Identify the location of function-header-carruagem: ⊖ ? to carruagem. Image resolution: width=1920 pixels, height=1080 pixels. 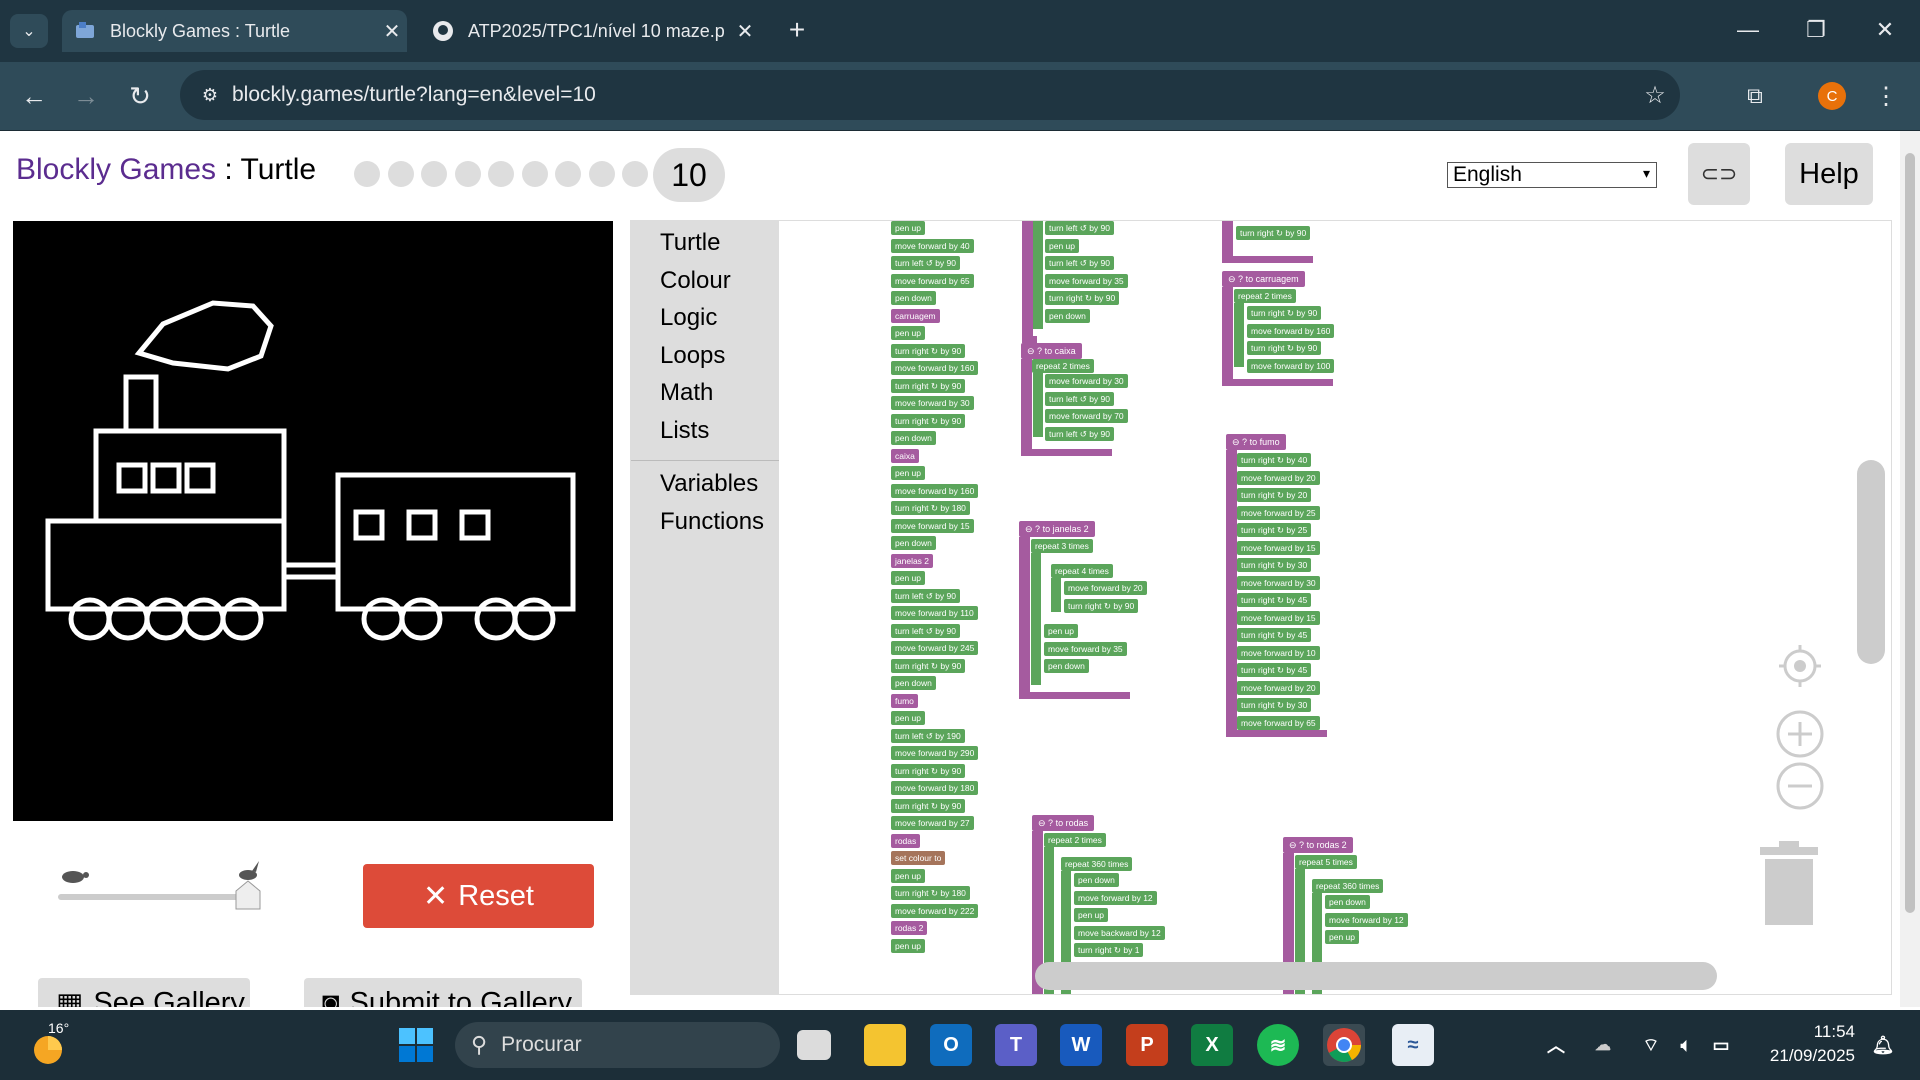
(1263, 279).